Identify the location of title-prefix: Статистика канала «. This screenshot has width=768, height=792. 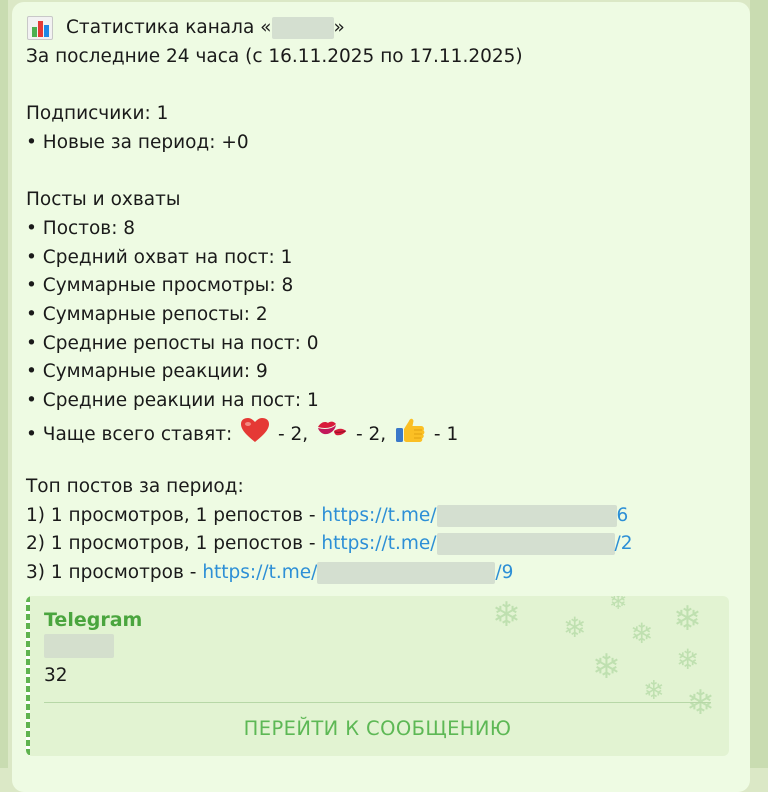
(169, 27).